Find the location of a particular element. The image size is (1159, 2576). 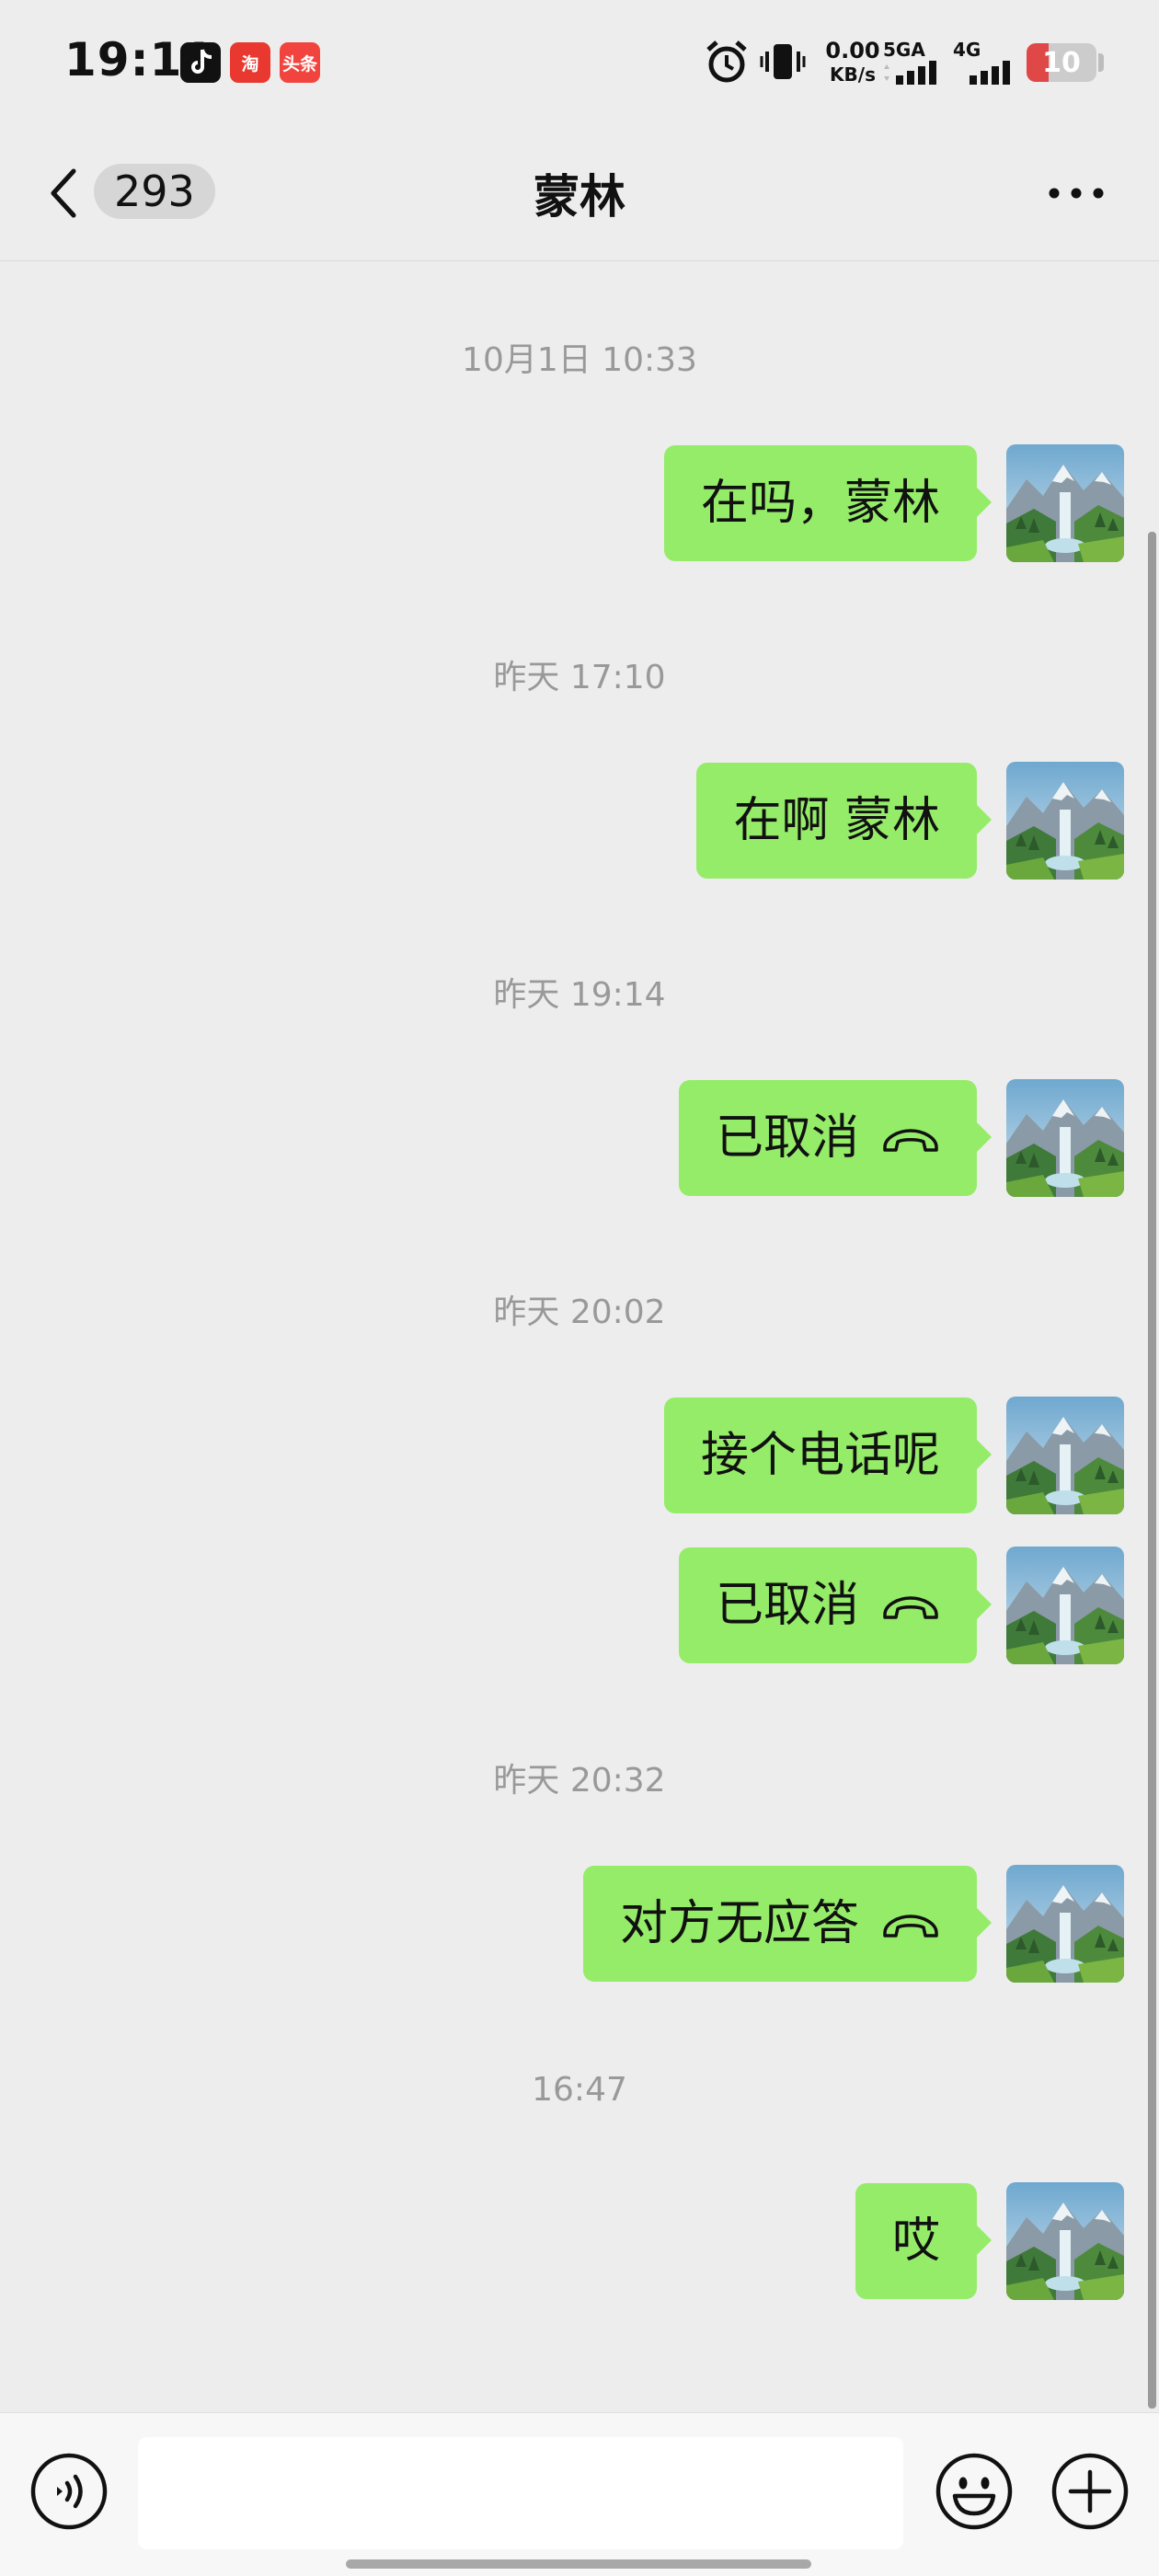

input-bar is located at coordinates (579, 2494).